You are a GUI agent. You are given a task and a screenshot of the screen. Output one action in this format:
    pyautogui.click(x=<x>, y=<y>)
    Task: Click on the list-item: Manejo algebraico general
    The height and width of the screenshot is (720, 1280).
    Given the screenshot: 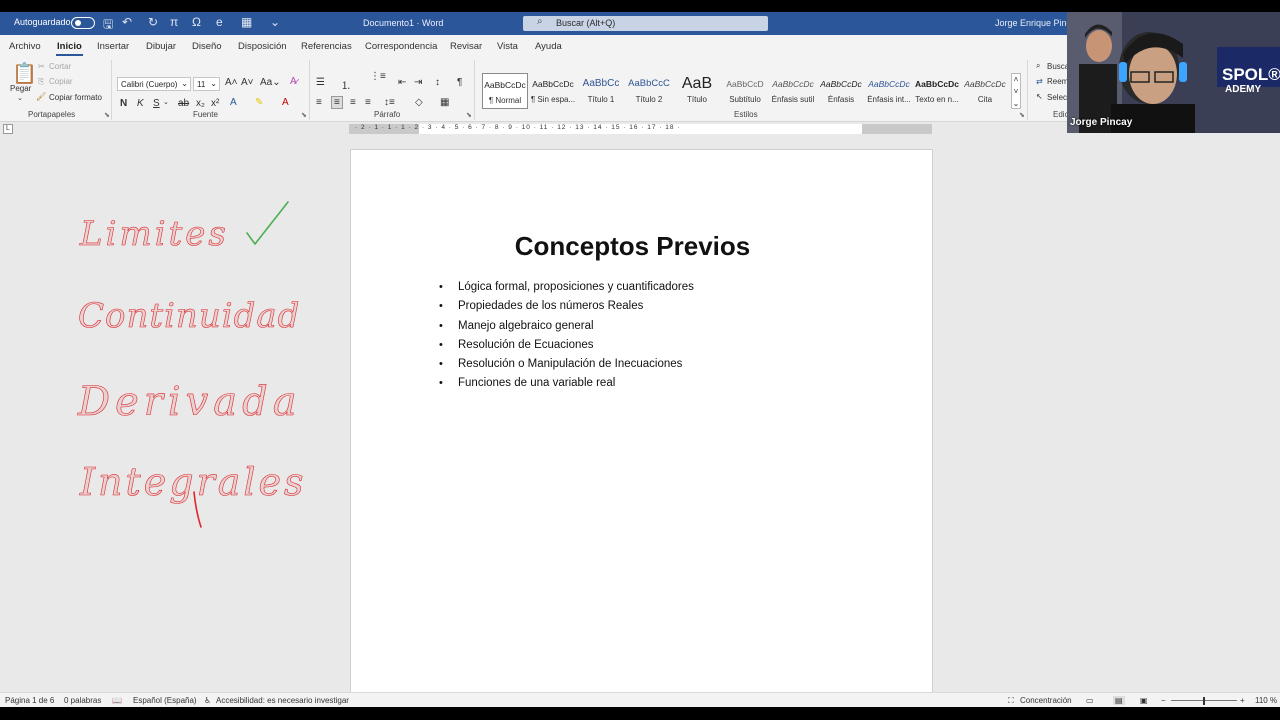 What is the action you would take?
    pyautogui.click(x=566, y=327)
    